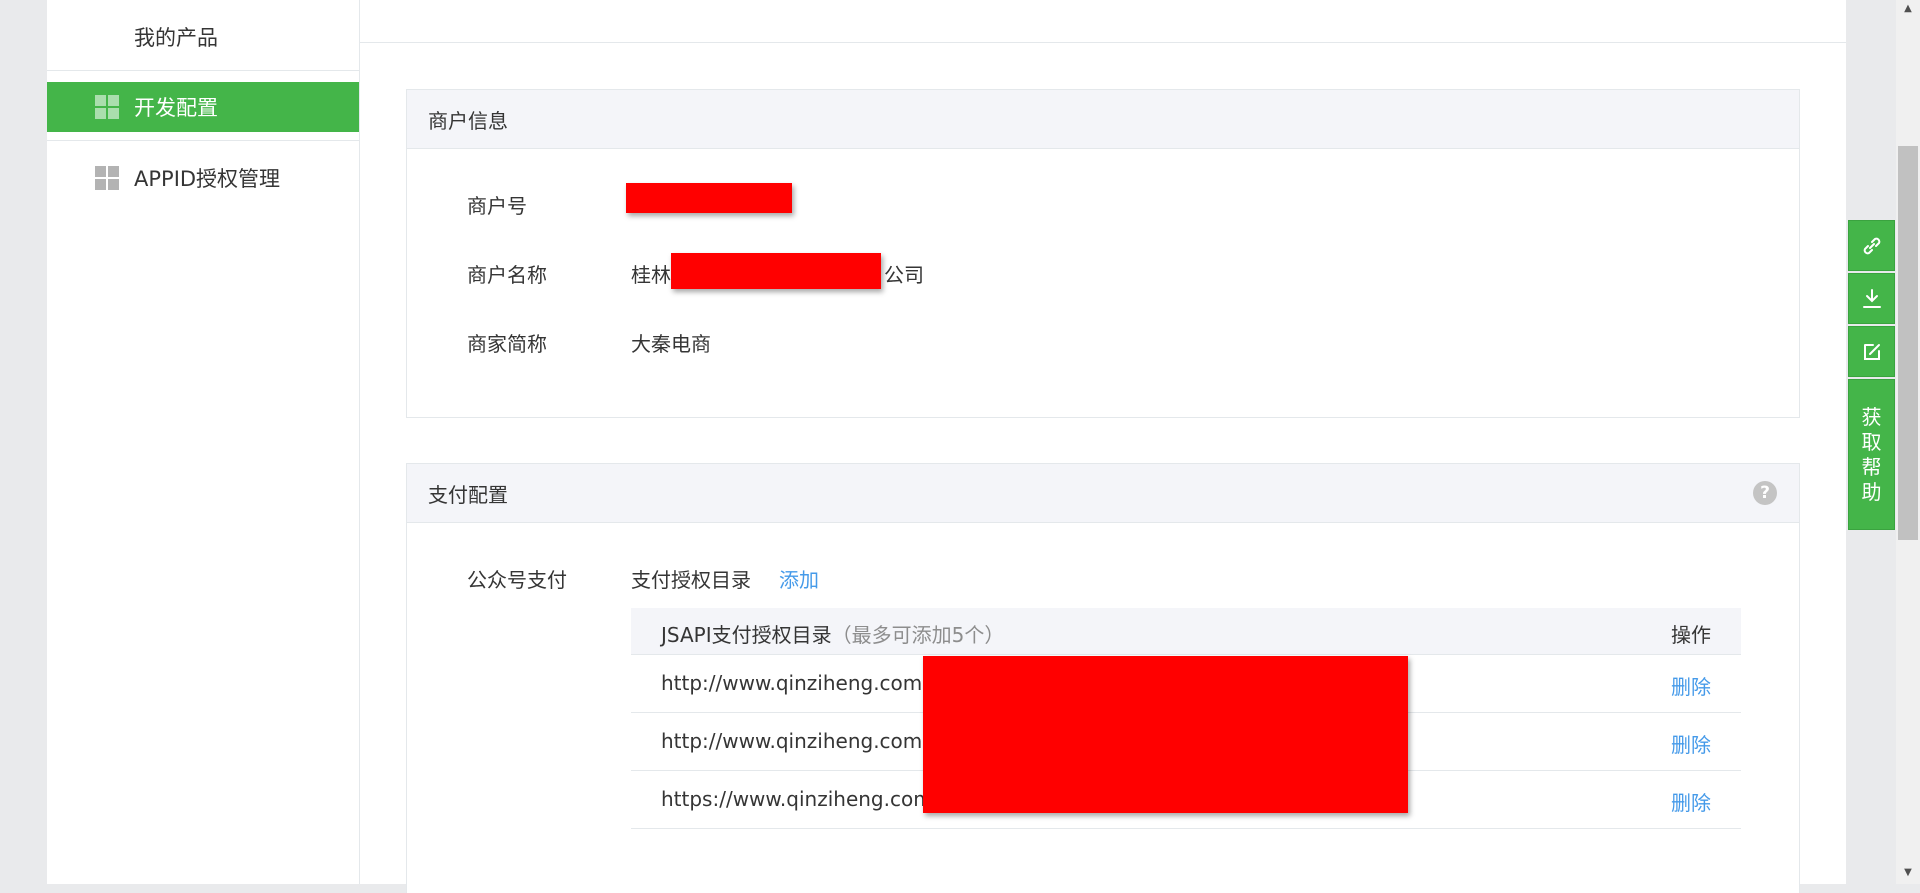  Describe the element at coordinates (799, 578) in the screenshot. I see `add-link: 添加` at that location.